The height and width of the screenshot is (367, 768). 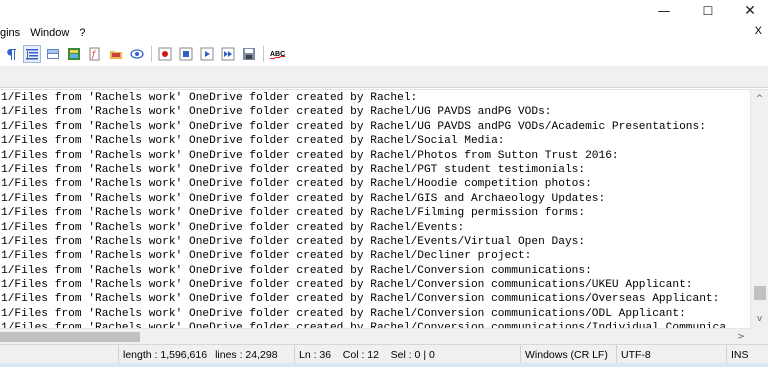 What do you see at coordinates (384, 365) in the screenshot?
I see `taskbar-strip` at bounding box center [384, 365].